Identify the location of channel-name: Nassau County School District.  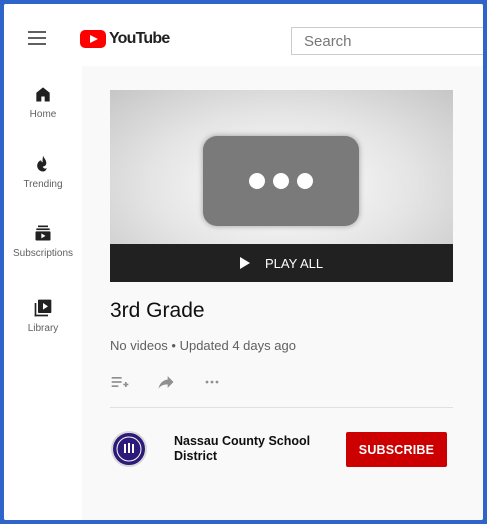
(249, 449).